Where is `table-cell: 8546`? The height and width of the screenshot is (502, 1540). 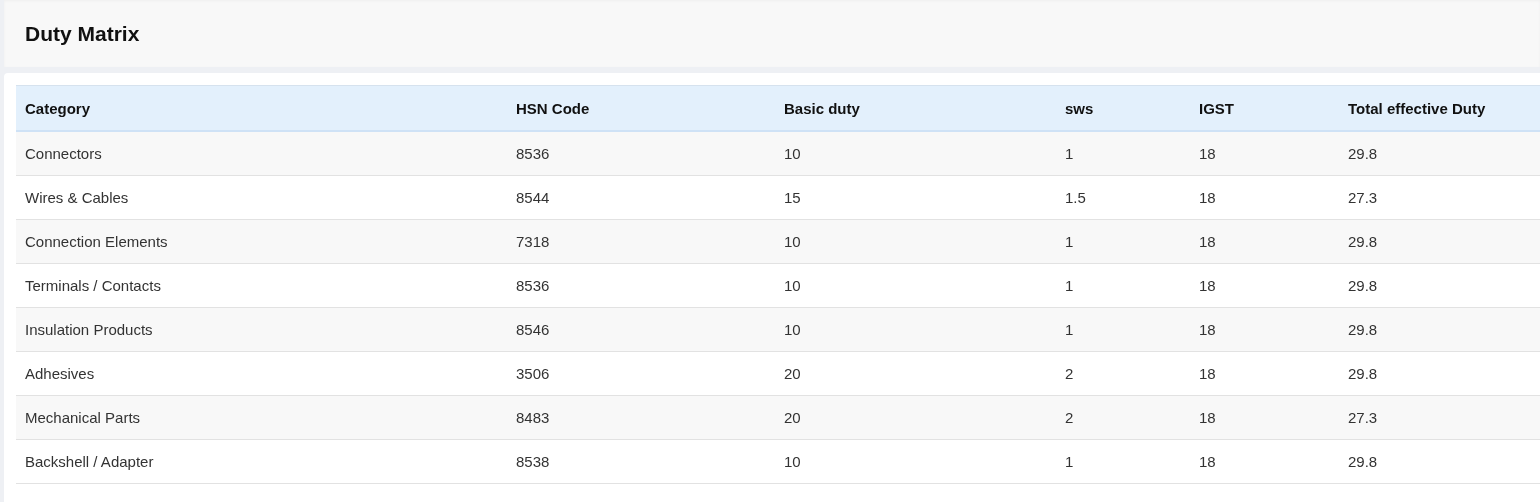 table-cell: 8546 is located at coordinates (641, 329).